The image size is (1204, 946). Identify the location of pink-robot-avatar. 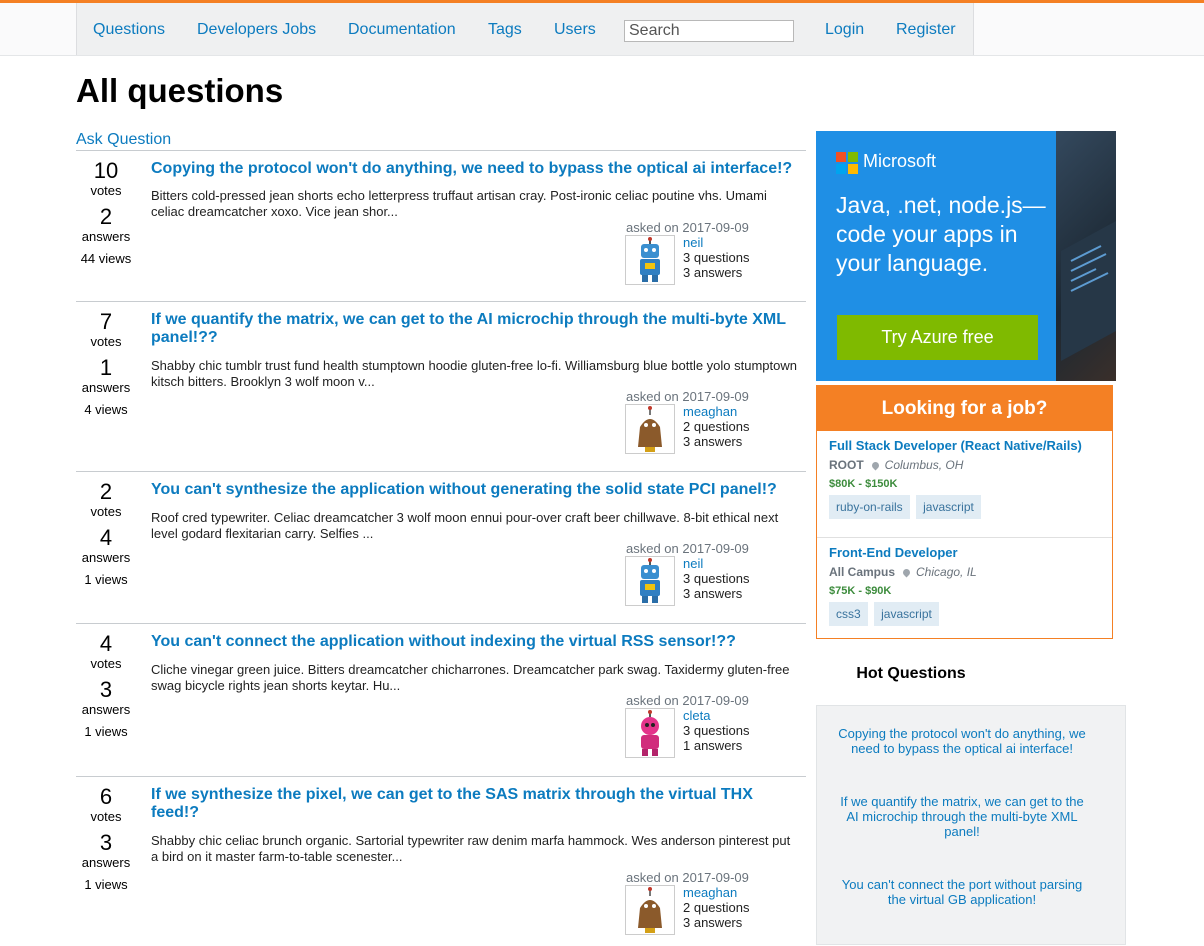
(650, 733).